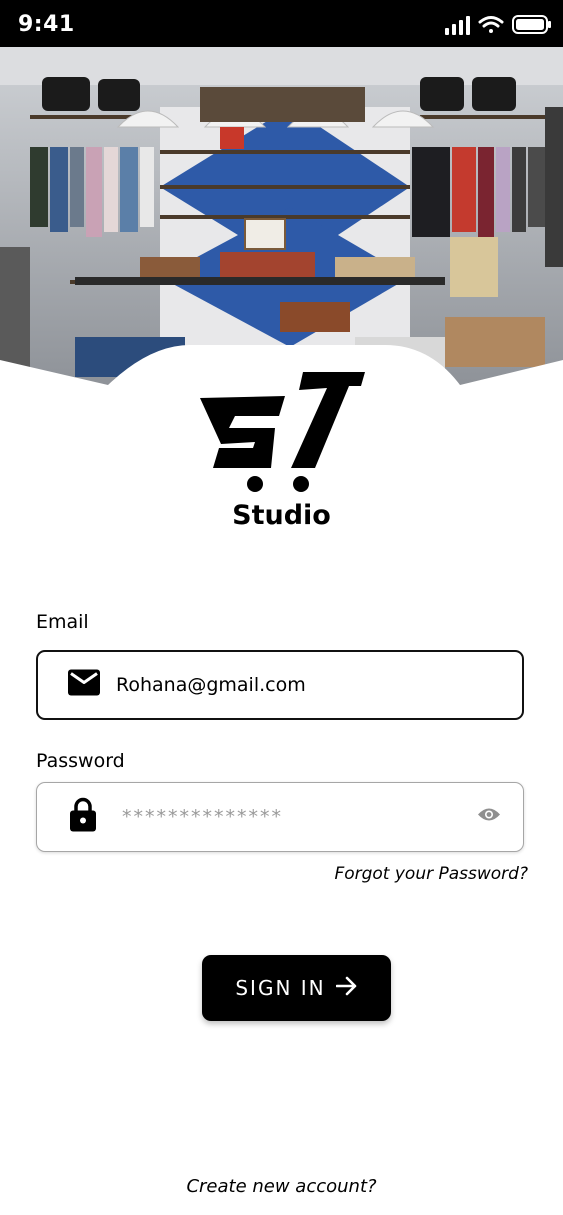 This screenshot has height=1215, width=563. I want to click on create-account-link: Create new account?, so click(281, 1186).